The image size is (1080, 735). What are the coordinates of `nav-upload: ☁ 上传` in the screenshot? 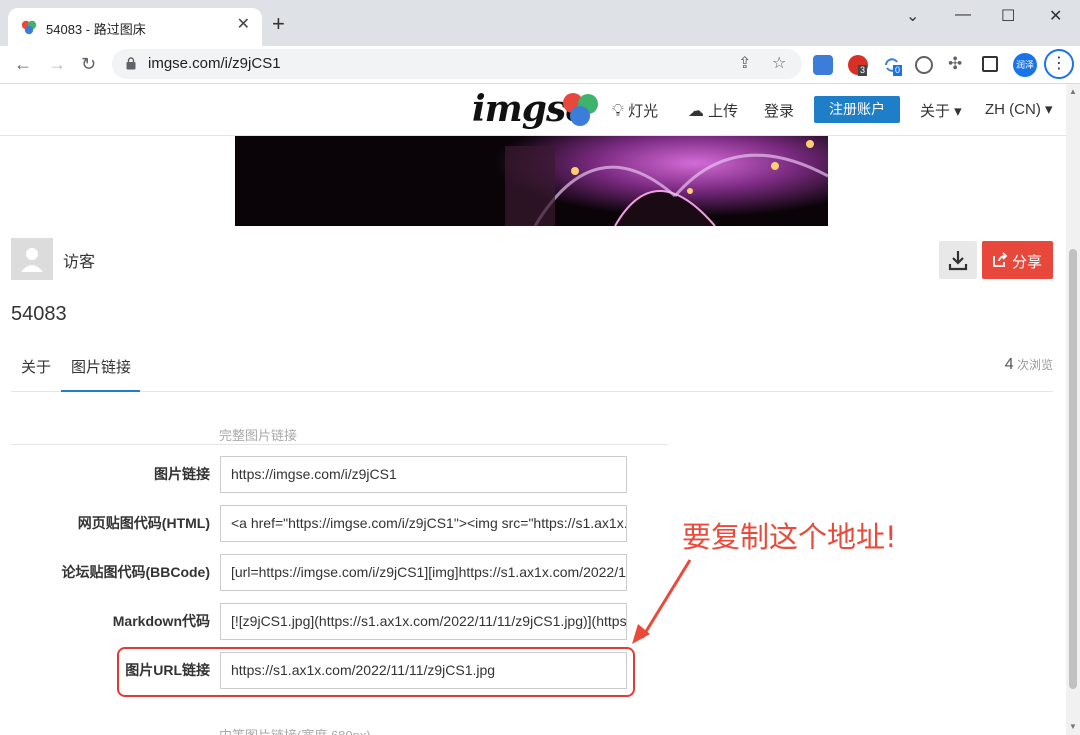 It's located at (713, 110).